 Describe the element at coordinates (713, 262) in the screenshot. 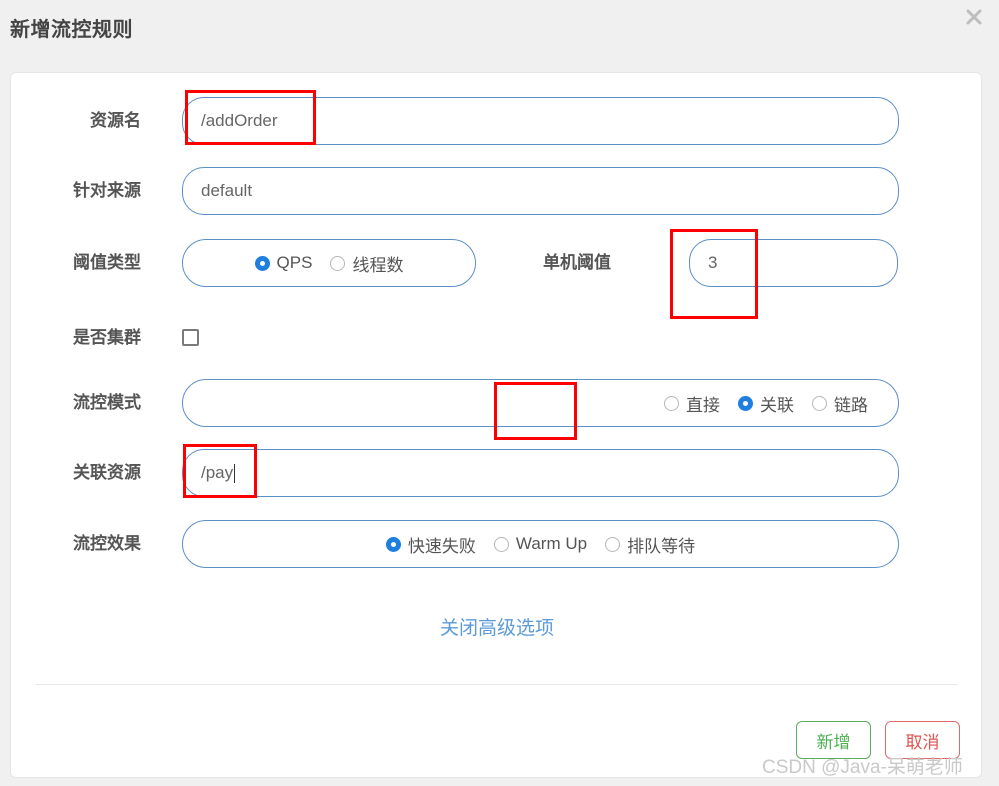

I see `single-threshold-value: 3` at that location.